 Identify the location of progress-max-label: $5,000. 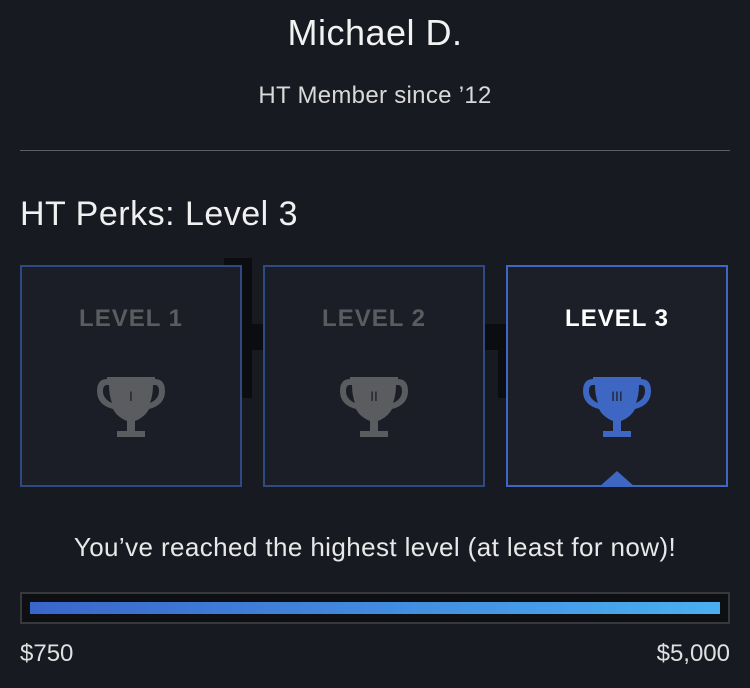
(693, 653).